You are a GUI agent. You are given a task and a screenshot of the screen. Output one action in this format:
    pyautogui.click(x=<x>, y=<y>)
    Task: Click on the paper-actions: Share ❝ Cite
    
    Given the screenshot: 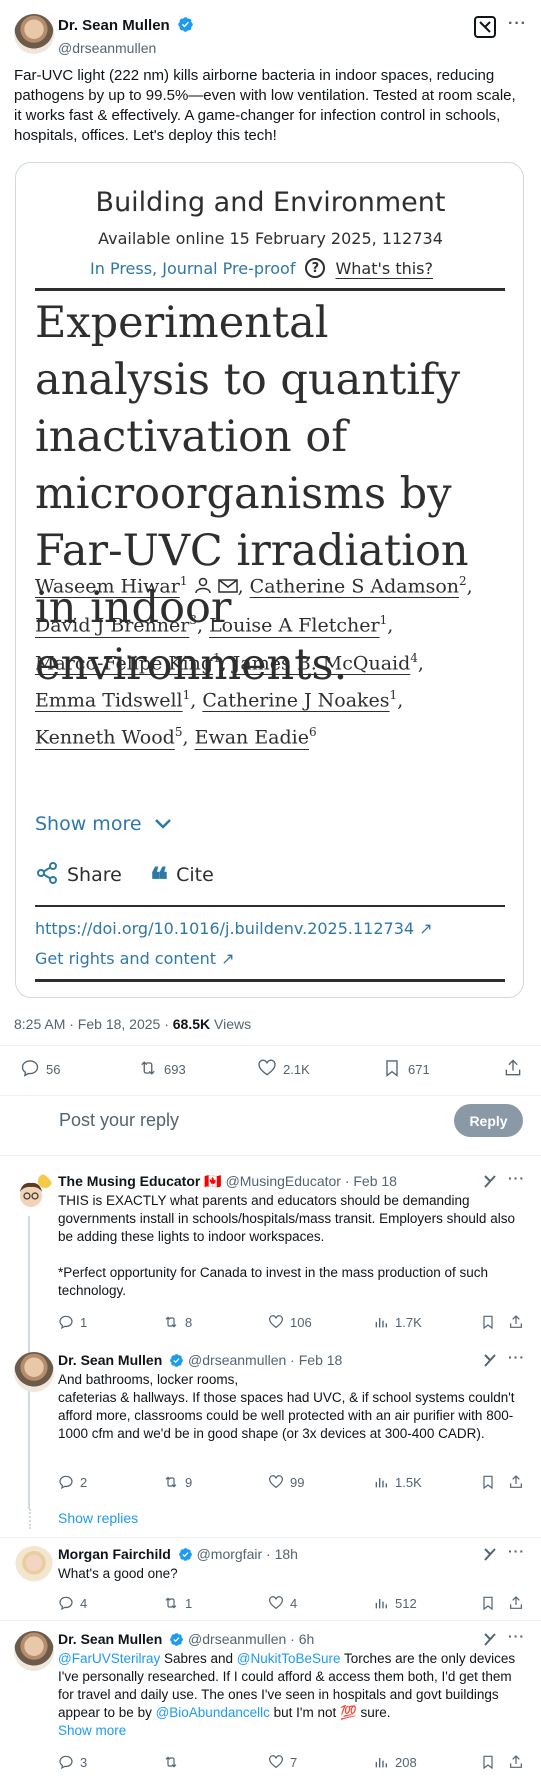 What is the action you would take?
    pyautogui.click(x=124, y=878)
    